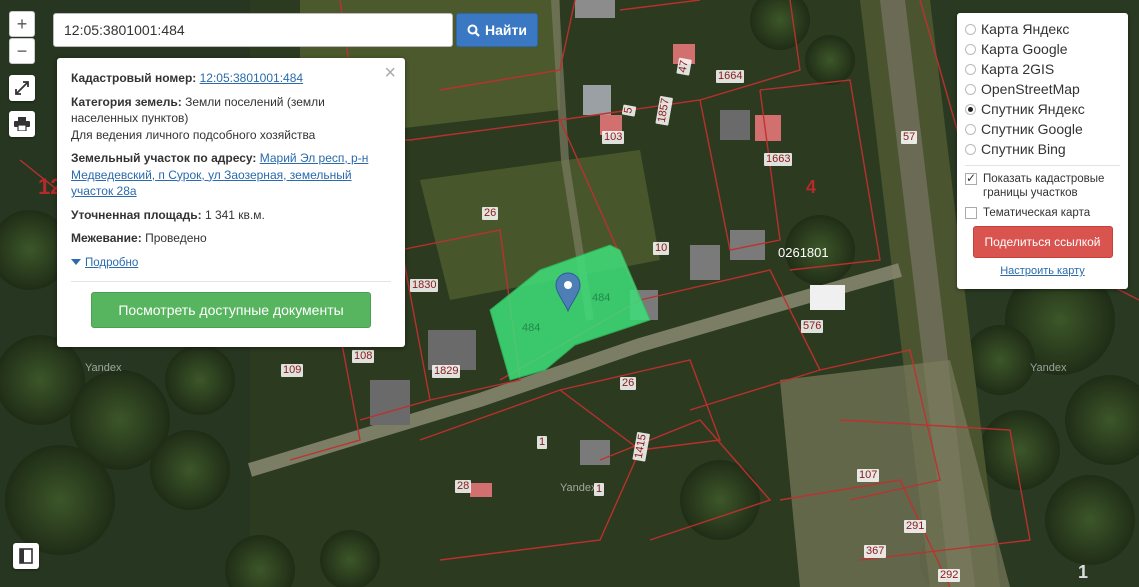 The image size is (1139, 587). What do you see at coordinates (134, 78) in the screenshot?
I see `cadastral-number-label: Кадастровый номер:` at bounding box center [134, 78].